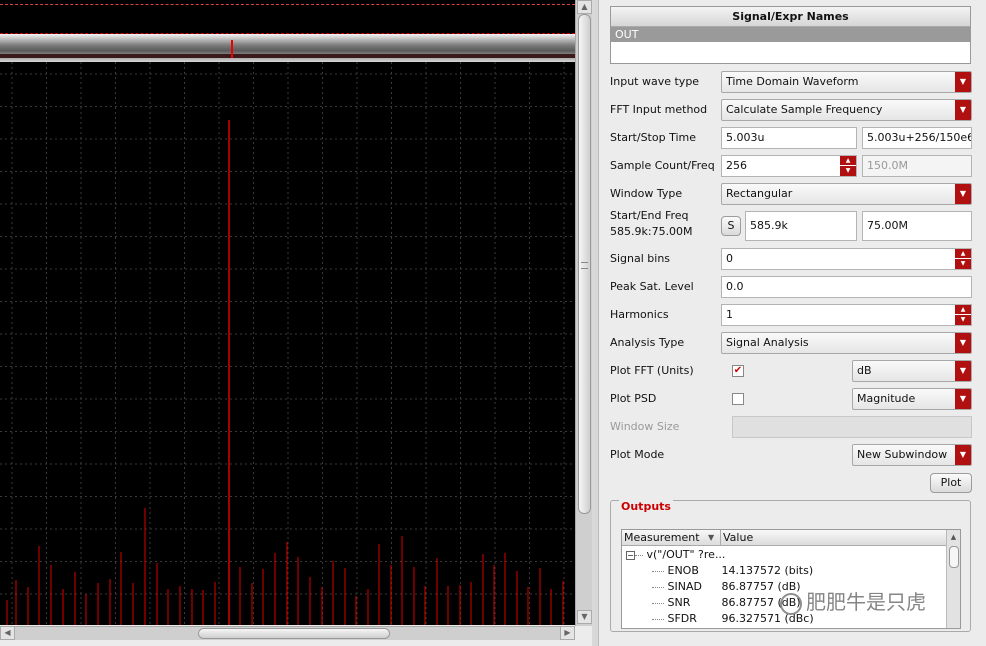 The width and height of the screenshot is (986, 646). Describe the element at coordinates (912, 371) in the screenshot. I see `fft-units-select: dB ▼` at that location.